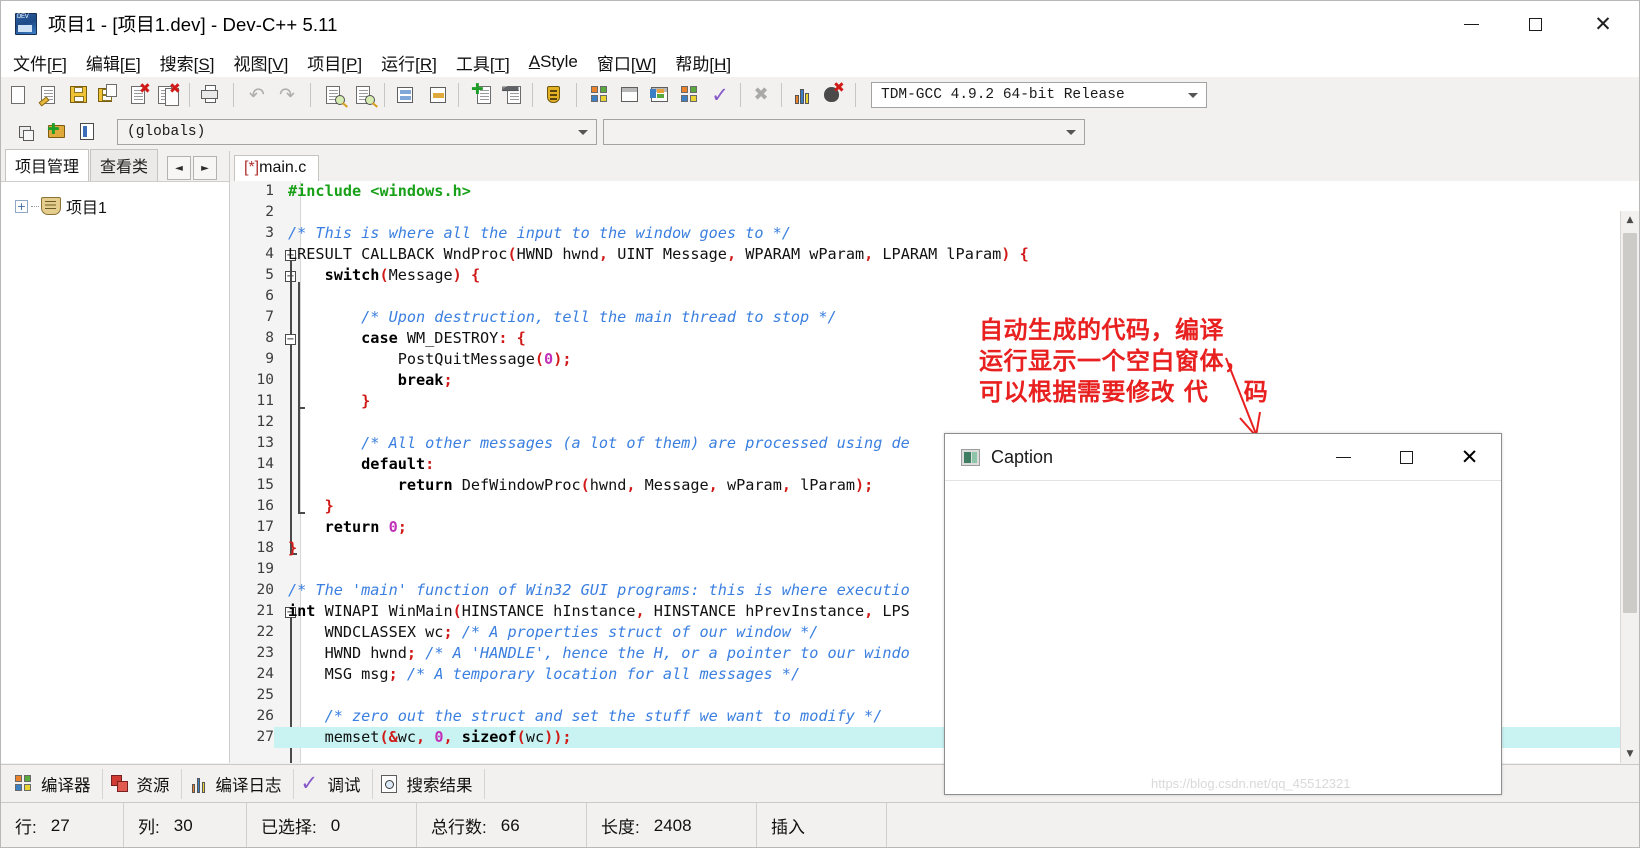 The height and width of the screenshot is (848, 1640). What do you see at coordinates (265, 695) in the screenshot?
I see `line-number: 25` at bounding box center [265, 695].